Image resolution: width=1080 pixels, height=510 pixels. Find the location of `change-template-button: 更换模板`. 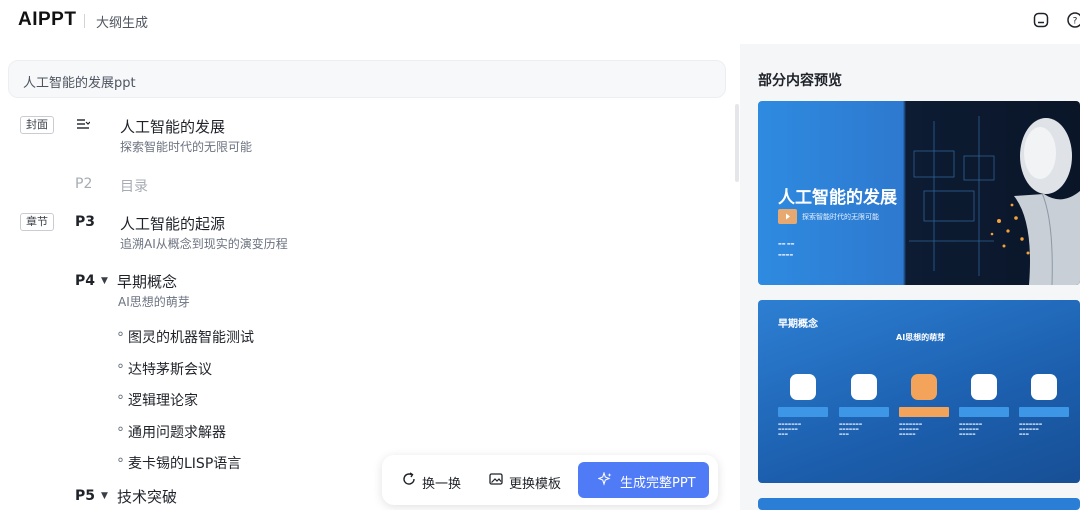

change-template-button: 更换模板 is located at coordinates (535, 482).